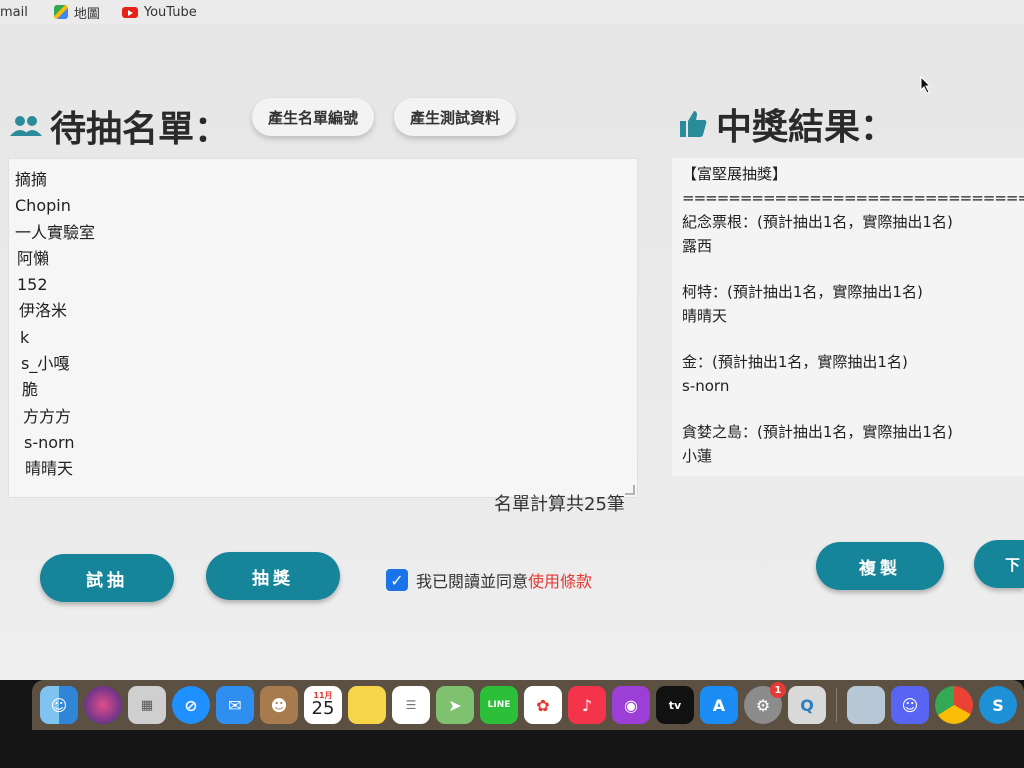 The image size is (1024, 768). What do you see at coordinates (559, 504) in the screenshot?
I see `list-count-text: 名單計算共25筆` at bounding box center [559, 504].